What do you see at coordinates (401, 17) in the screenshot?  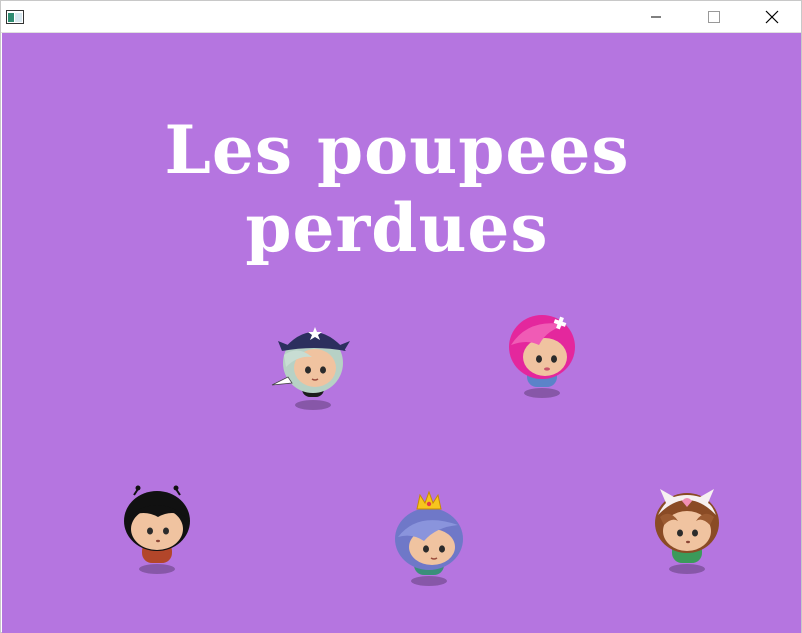 I see `title-bar` at bounding box center [401, 17].